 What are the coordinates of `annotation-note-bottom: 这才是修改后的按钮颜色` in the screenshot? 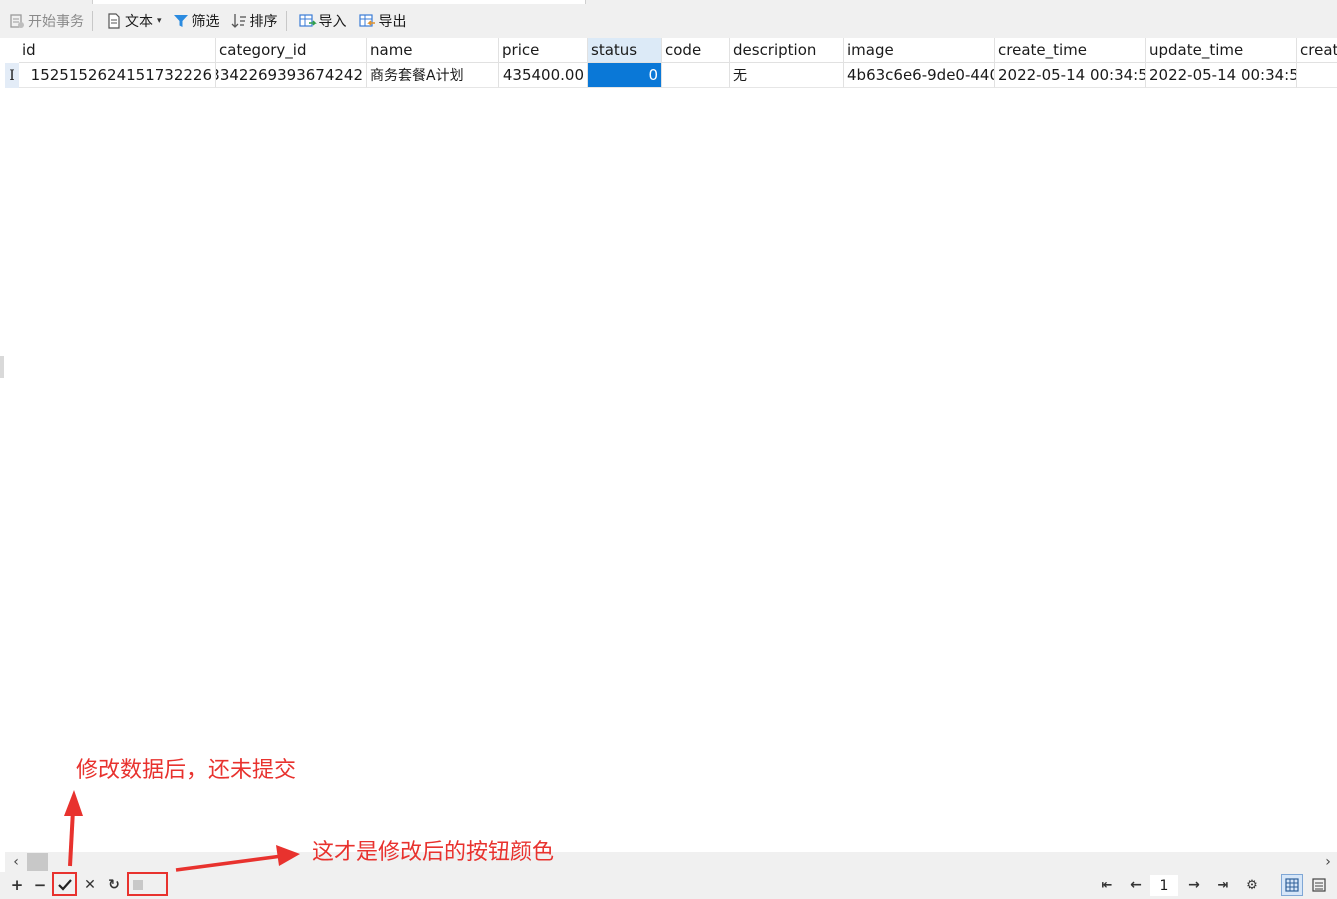 It's located at (433, 852).